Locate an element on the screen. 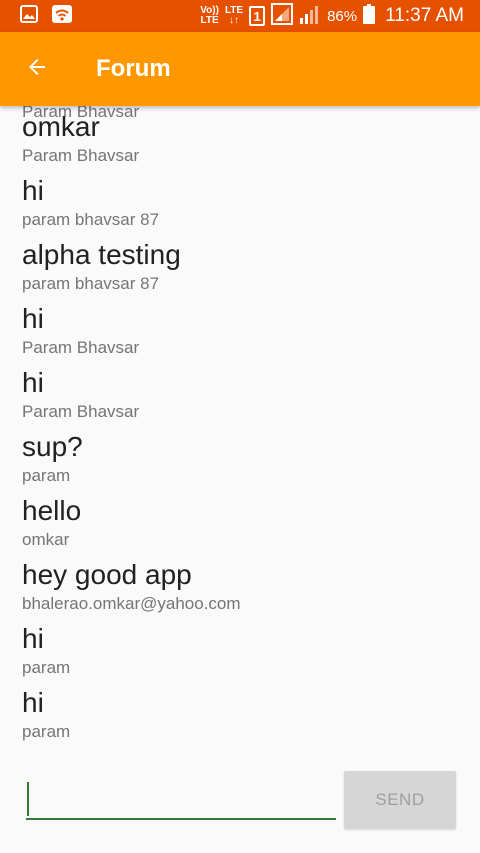  list-item: hello omkar is located at coordinates (251, 526).